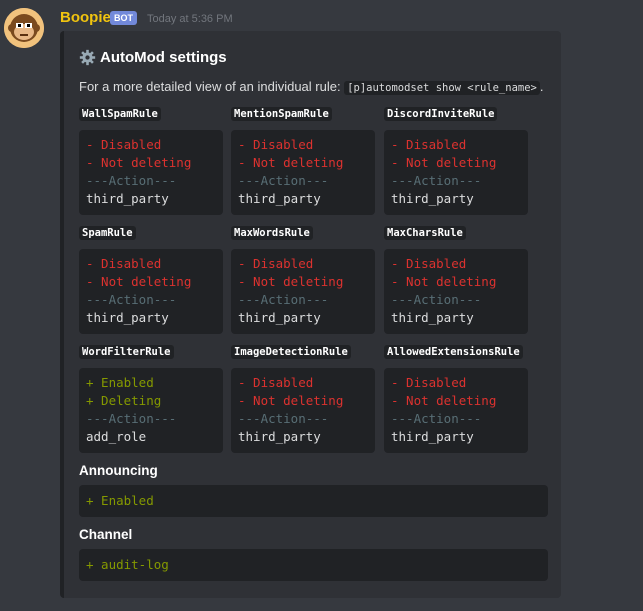  What do you see at coordinates (127, 564) in the screenshot?
I see `channel-value: + audit-log` at bounding box center [127, 564].